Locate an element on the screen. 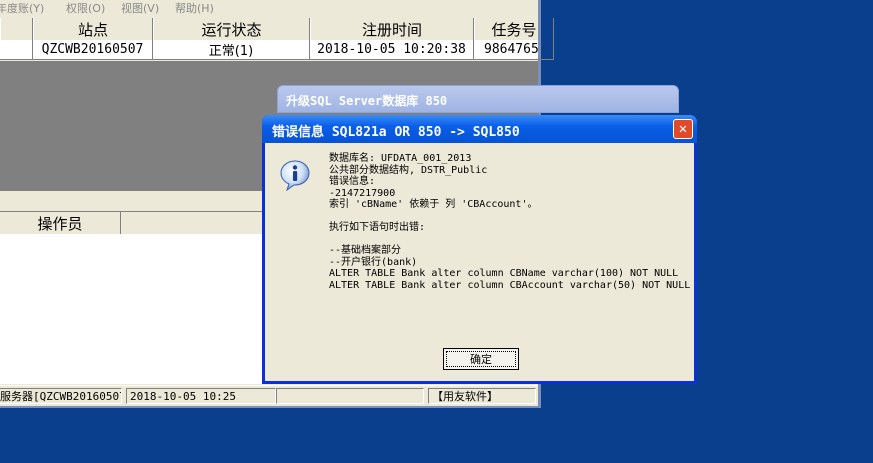  status-datetime: 2018-10-05 10:25 is located at coordinates (201, 396).